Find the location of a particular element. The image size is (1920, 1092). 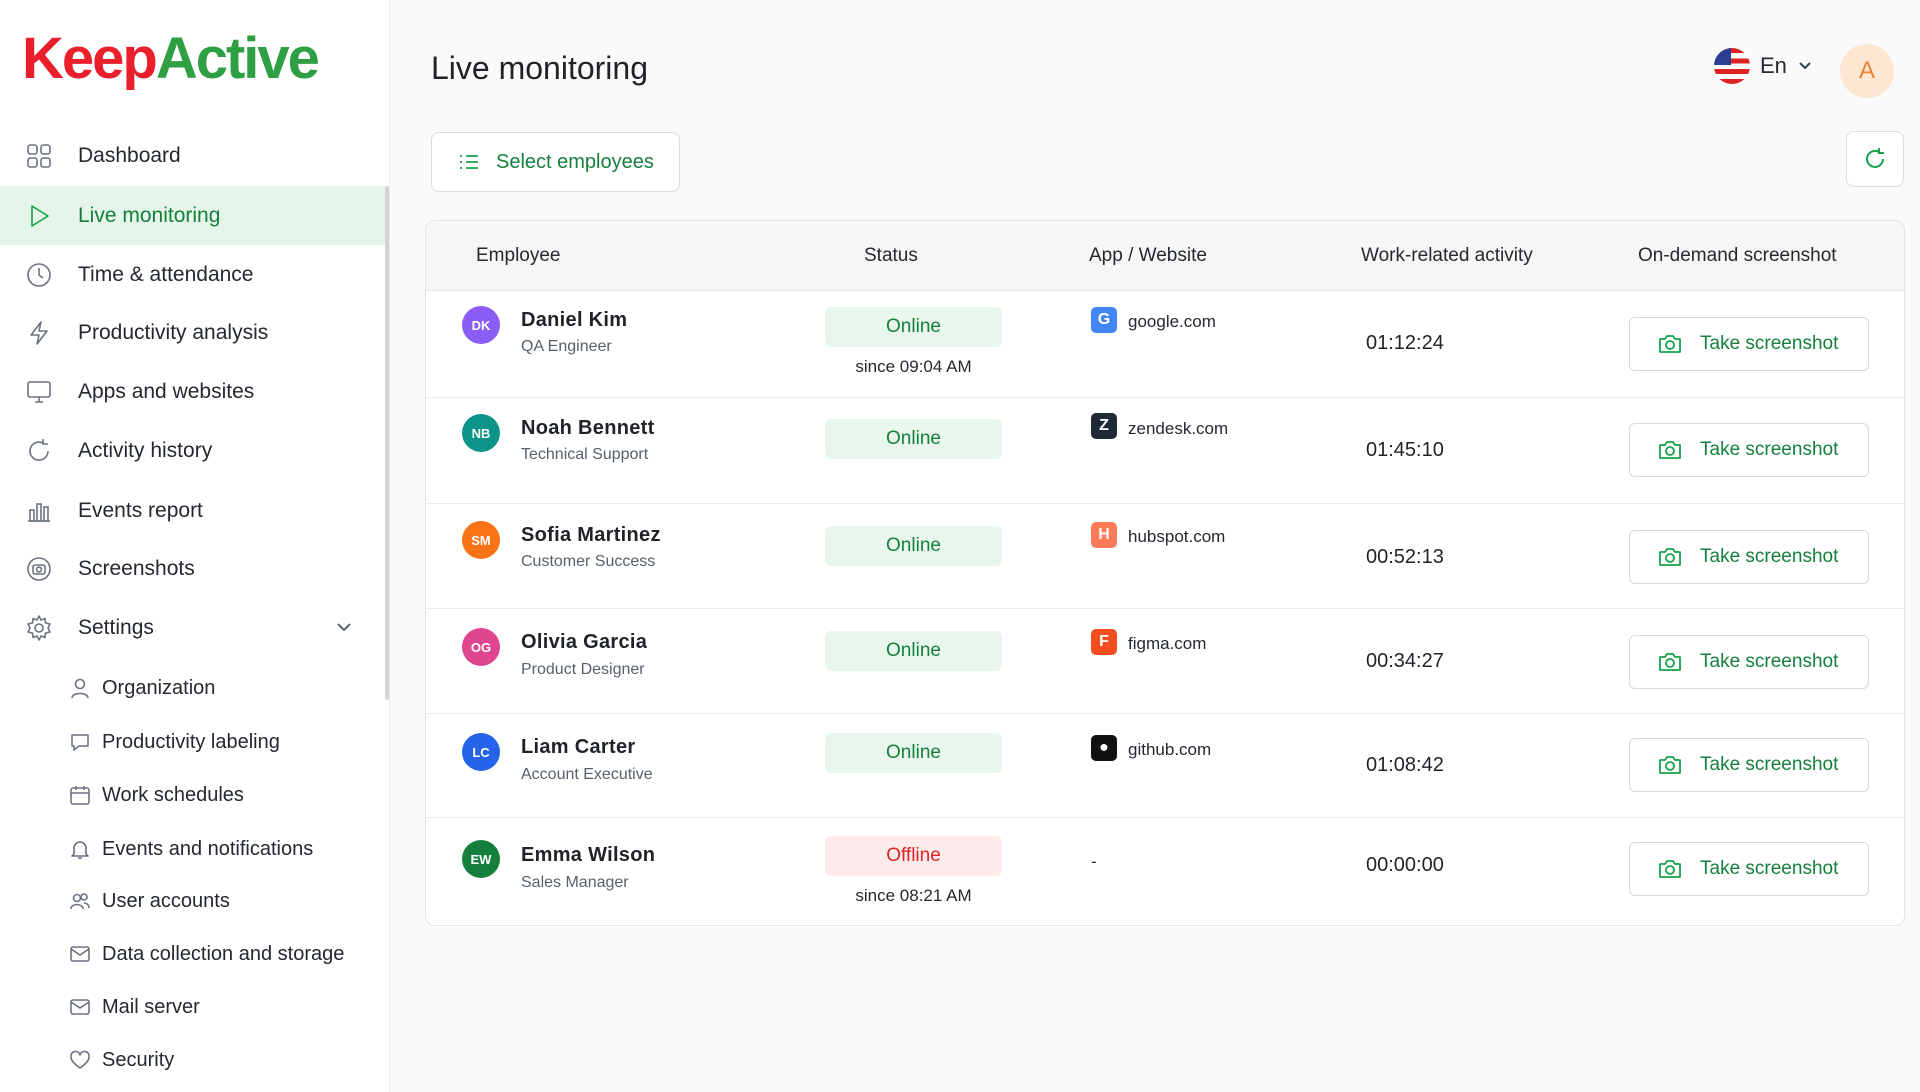

keepactive-logo: KeepActive is located at coordinates (171, 59).